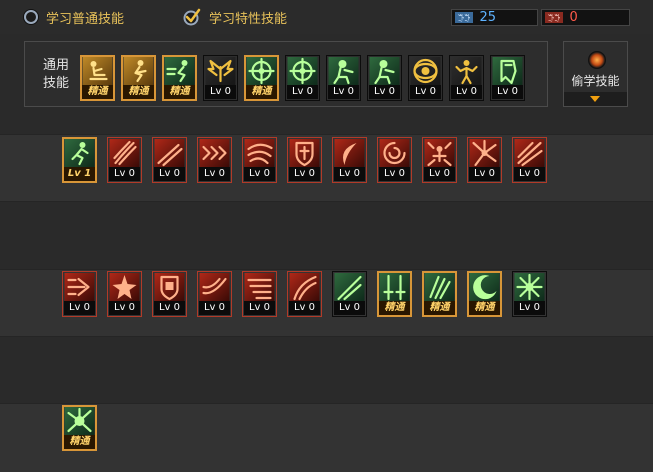 Image resolution: width=653 pixels, height=472 pixels. What do you see at coordinates (464, 17) in the screenshot?
I see `blue-points-tag: ꔓꔓ` at bounding box center [464, 17].